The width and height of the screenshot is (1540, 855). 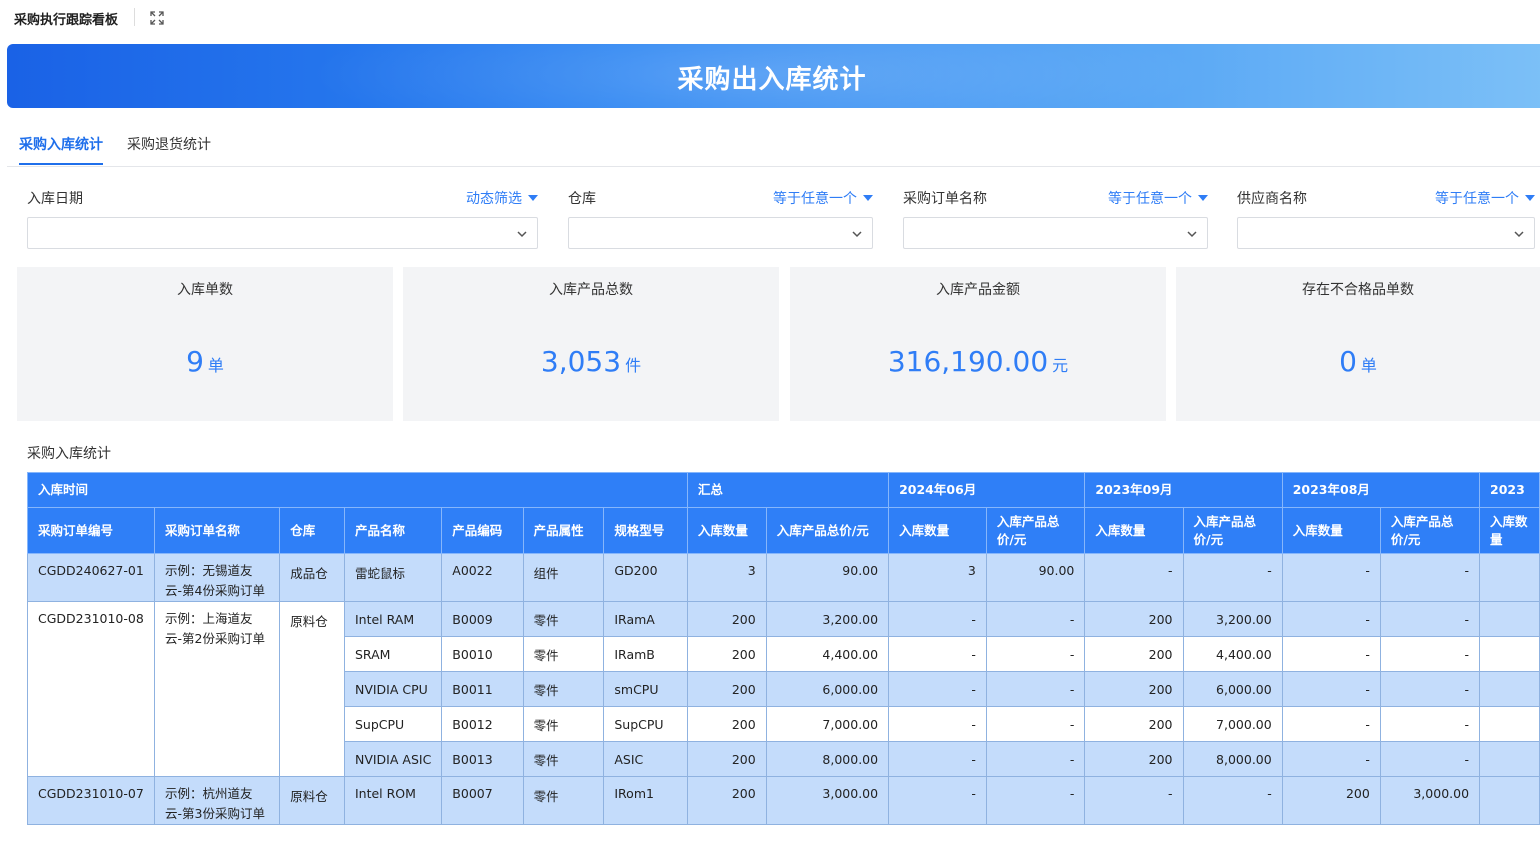 I want to click on amount-cell: 90.00, so click(x=1035, y=577).